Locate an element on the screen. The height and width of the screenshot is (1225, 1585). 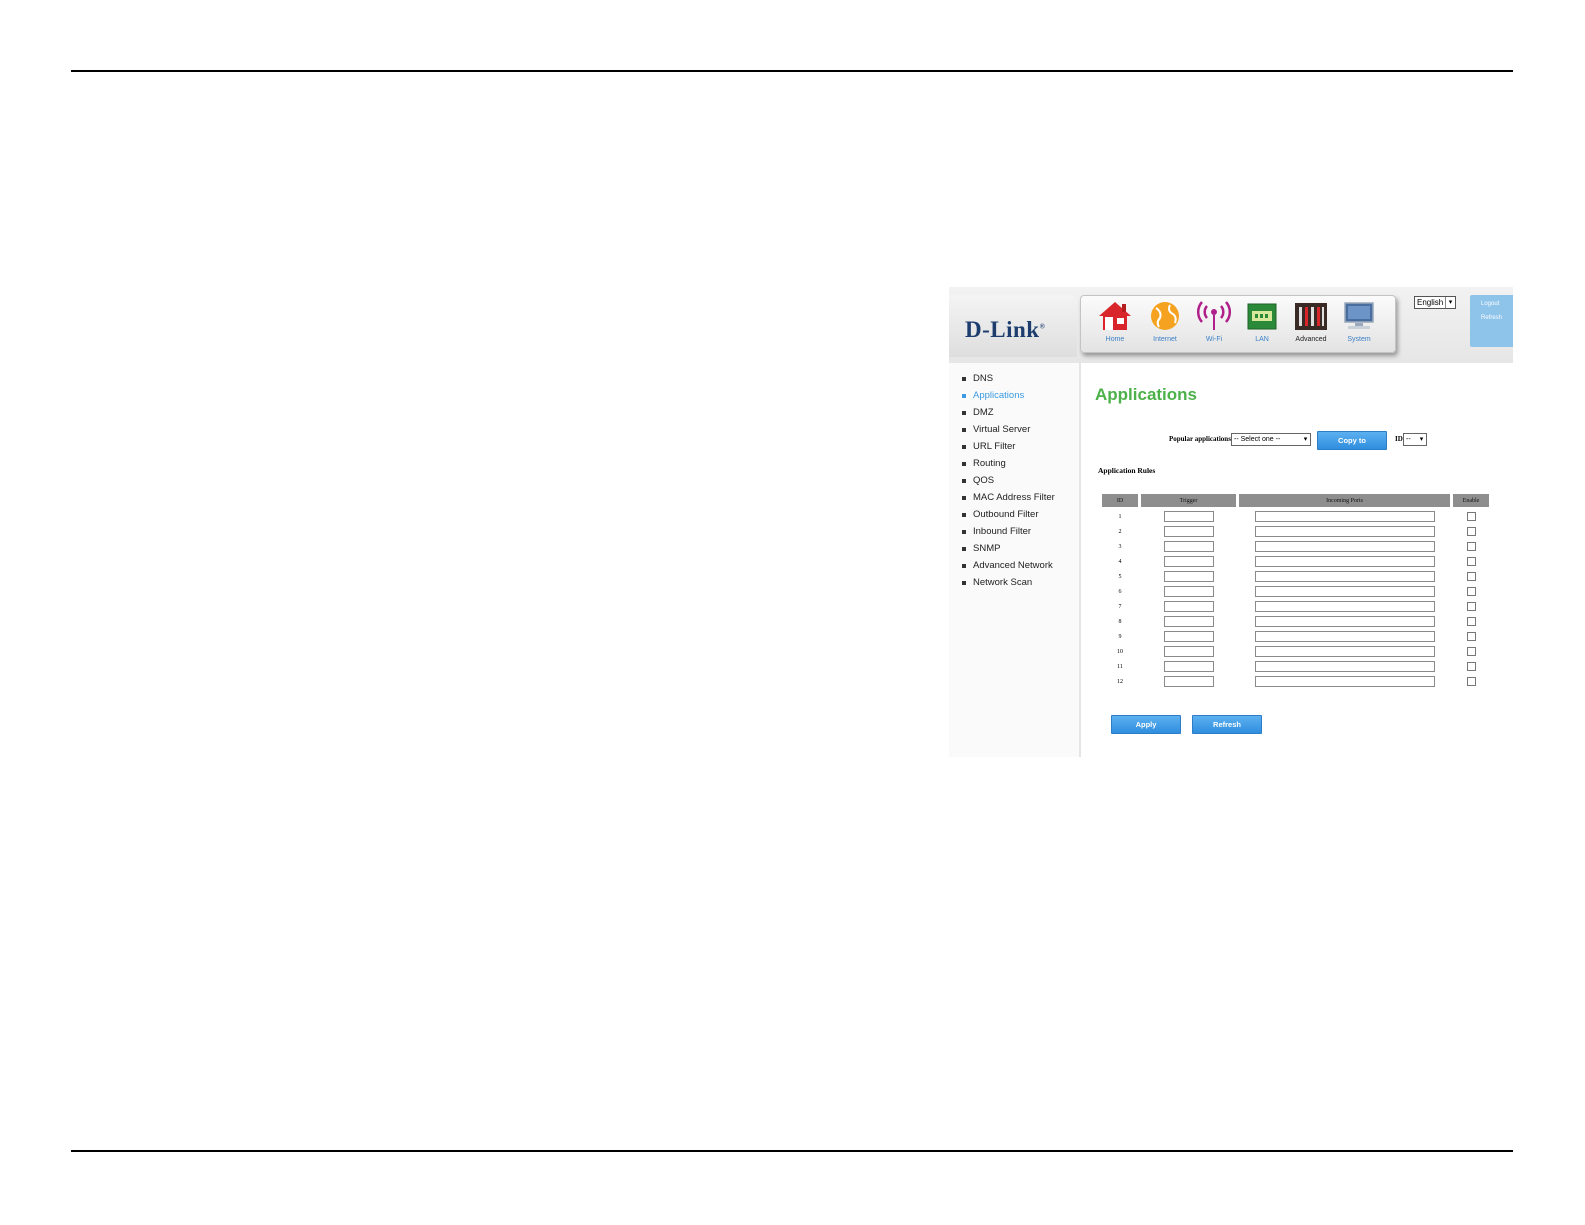
menu-item-dns: DNS is located at coordinates (1008, 381).